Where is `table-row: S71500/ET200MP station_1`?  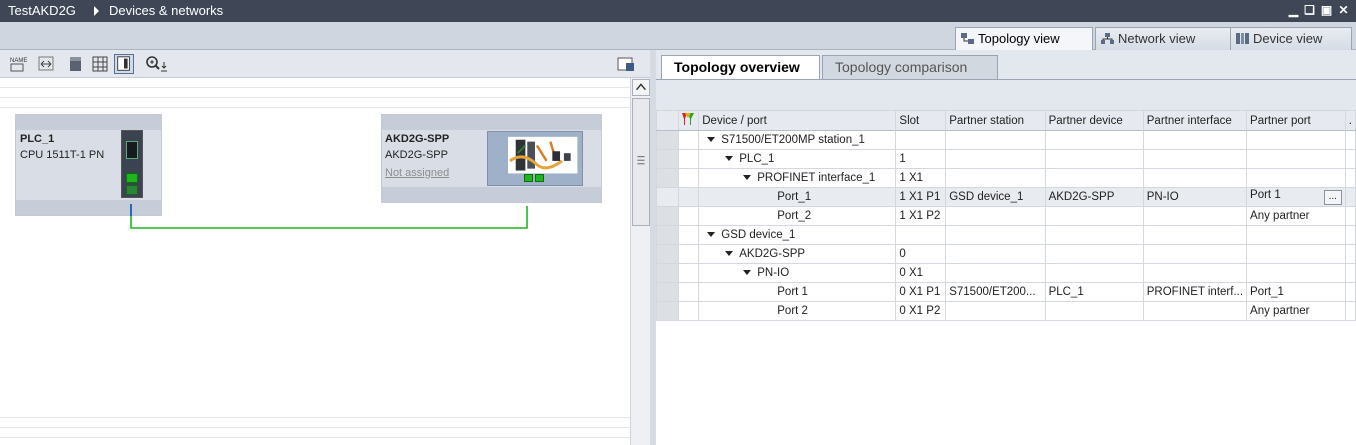
table-row: S71500/ET200MP station_1 is located at coordinates (1005, 140).